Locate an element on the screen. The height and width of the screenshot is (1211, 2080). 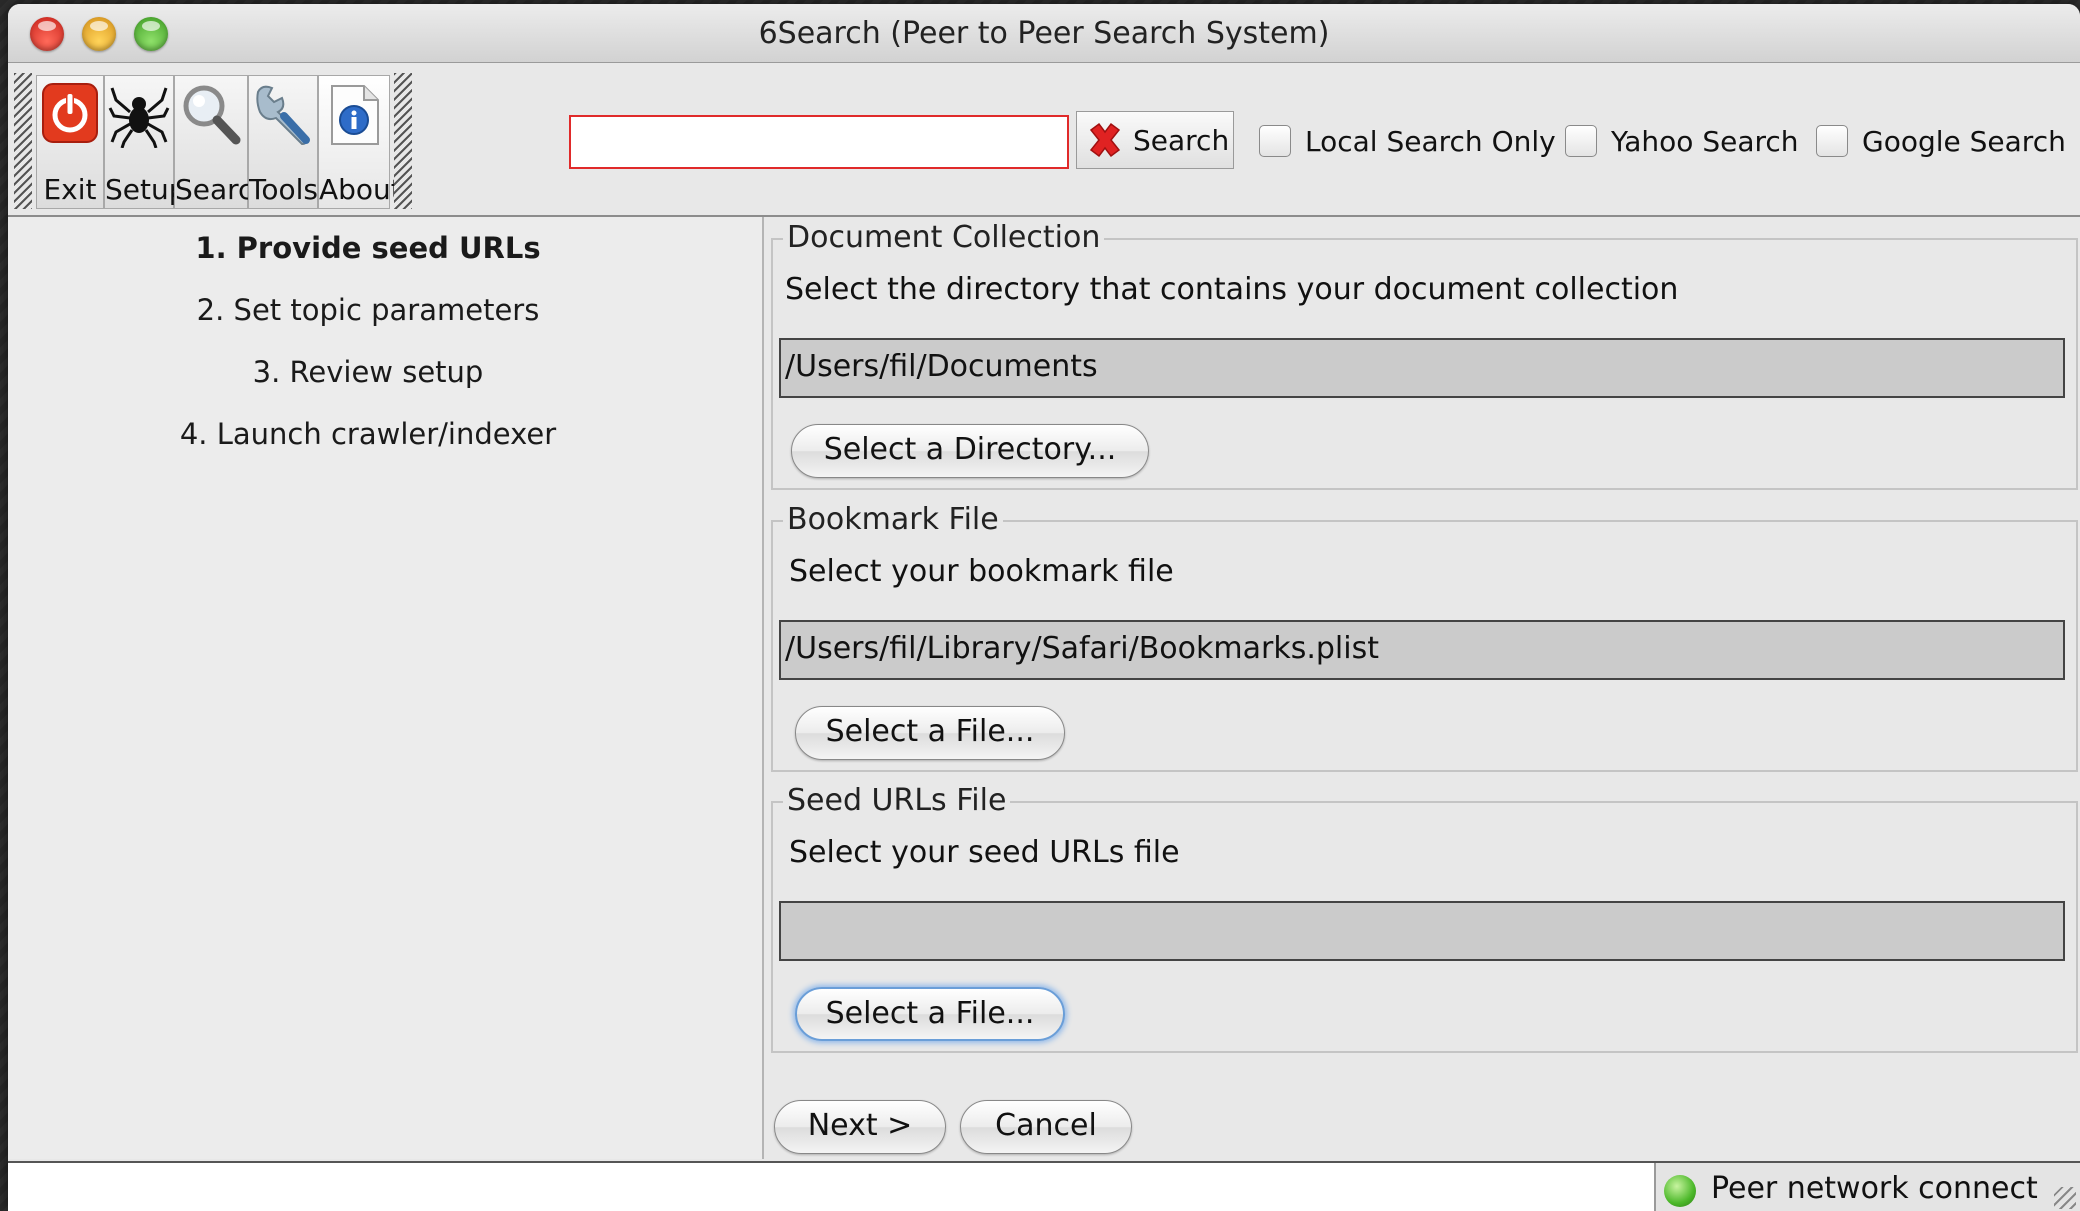
local-search-checkbox-box is located at coordinates (1275, 141).